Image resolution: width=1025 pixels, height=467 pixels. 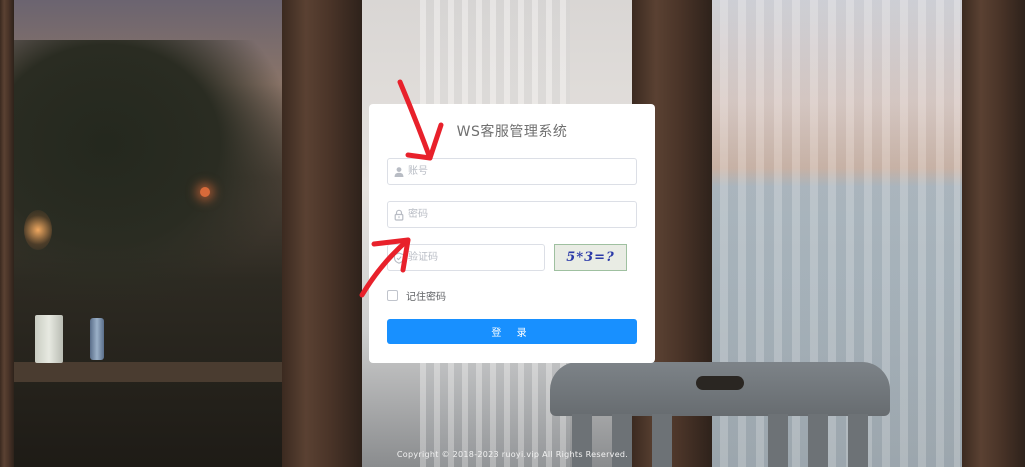 What do you see at coordinates (399, 215) in the screenshot?
I see `lock-icon` at bounding box center [399, 215].